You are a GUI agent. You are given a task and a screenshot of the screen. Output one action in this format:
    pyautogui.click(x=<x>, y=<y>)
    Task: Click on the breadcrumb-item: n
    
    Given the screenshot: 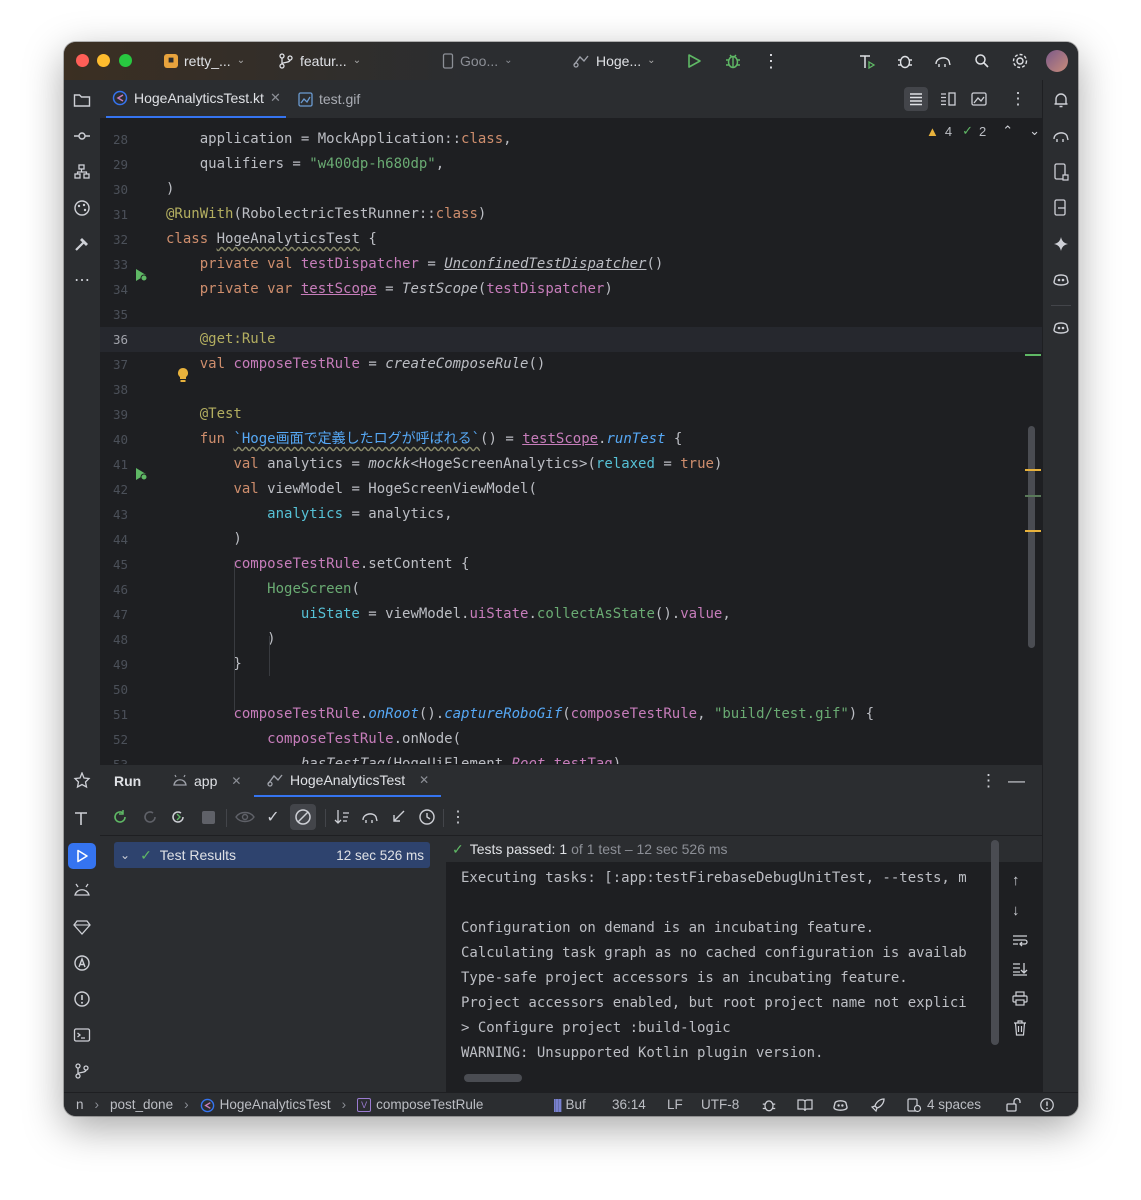 What is the action you would take?
    pyautogui.click(x=80, y=1105)
    